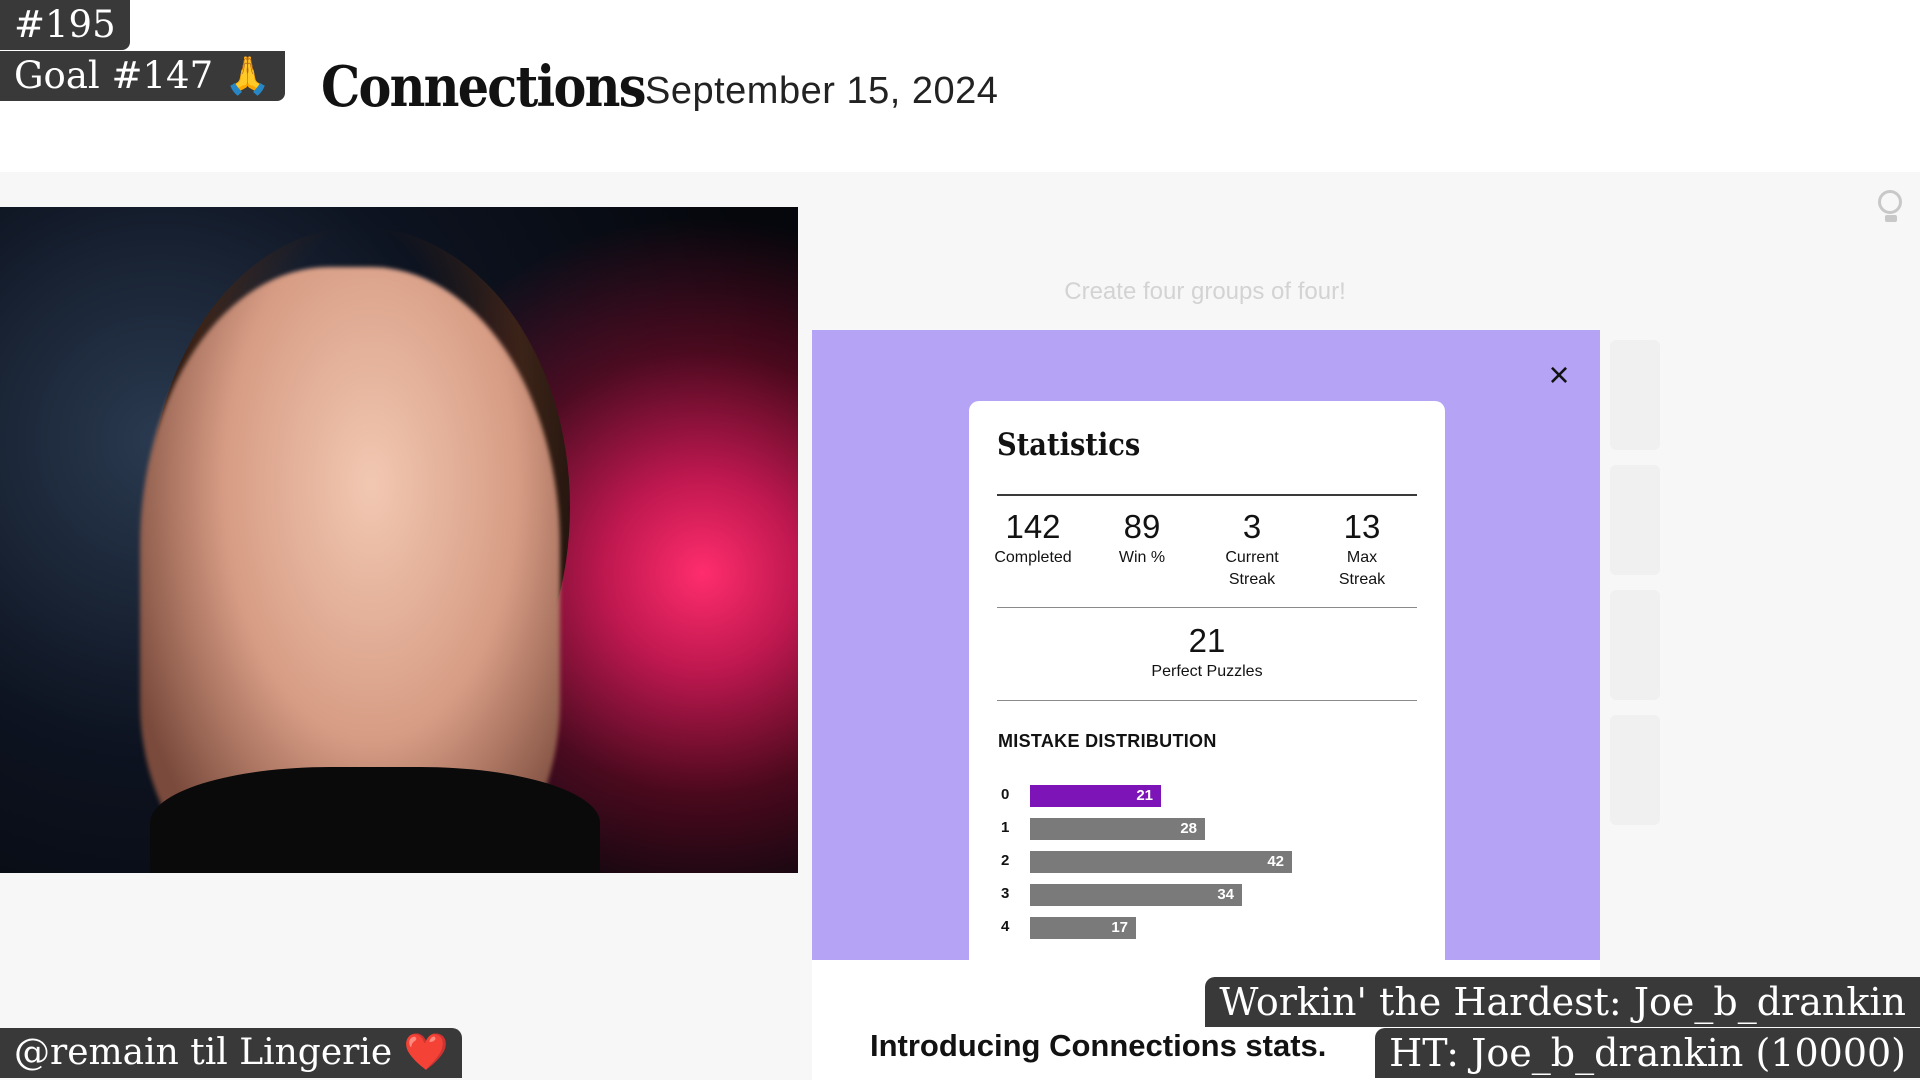 This screenshot has width=1920, height=1080. Describe the element at coordinates (1205, 291) in the screenshot. I see `game-subtitle: Create four groups of four!` at that location.